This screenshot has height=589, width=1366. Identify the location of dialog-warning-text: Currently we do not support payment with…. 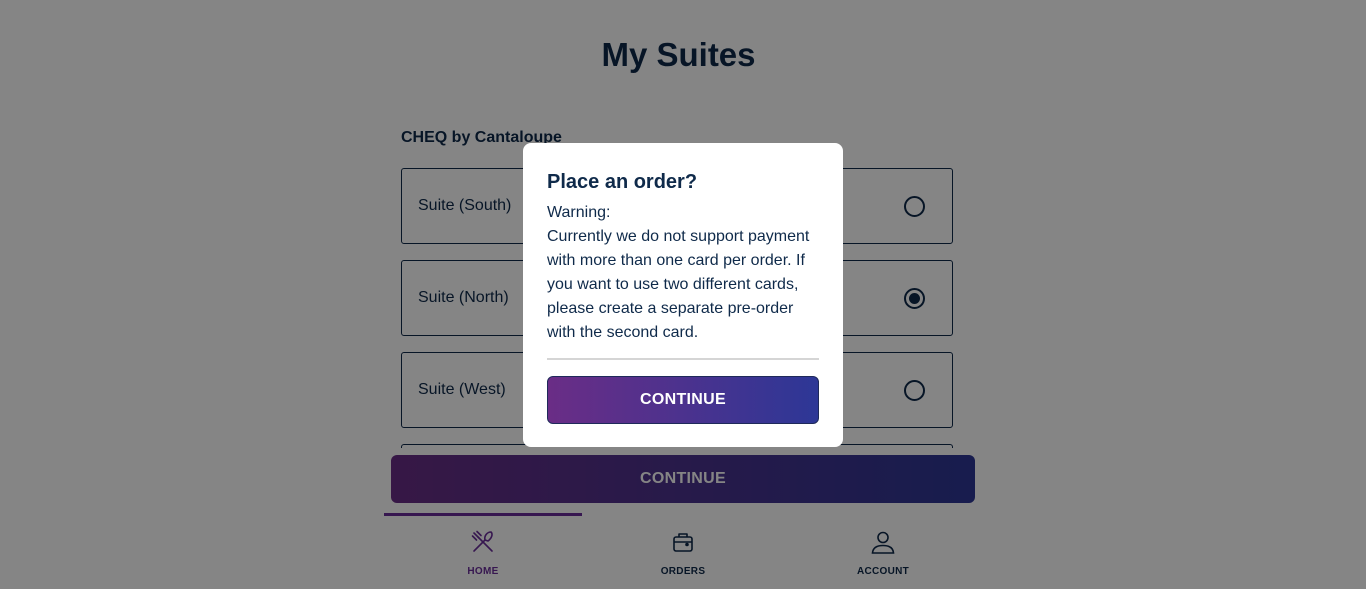
(678, 284).